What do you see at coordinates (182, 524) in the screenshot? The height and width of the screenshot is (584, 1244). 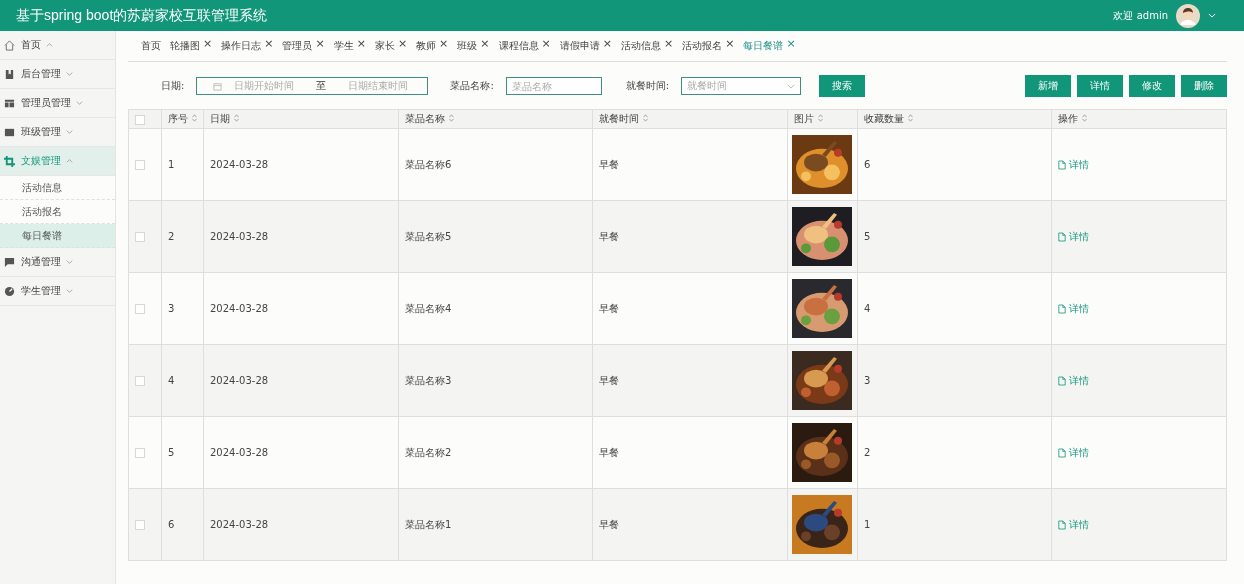 I see `table-cell: 6` at bounding box center [182, 524].